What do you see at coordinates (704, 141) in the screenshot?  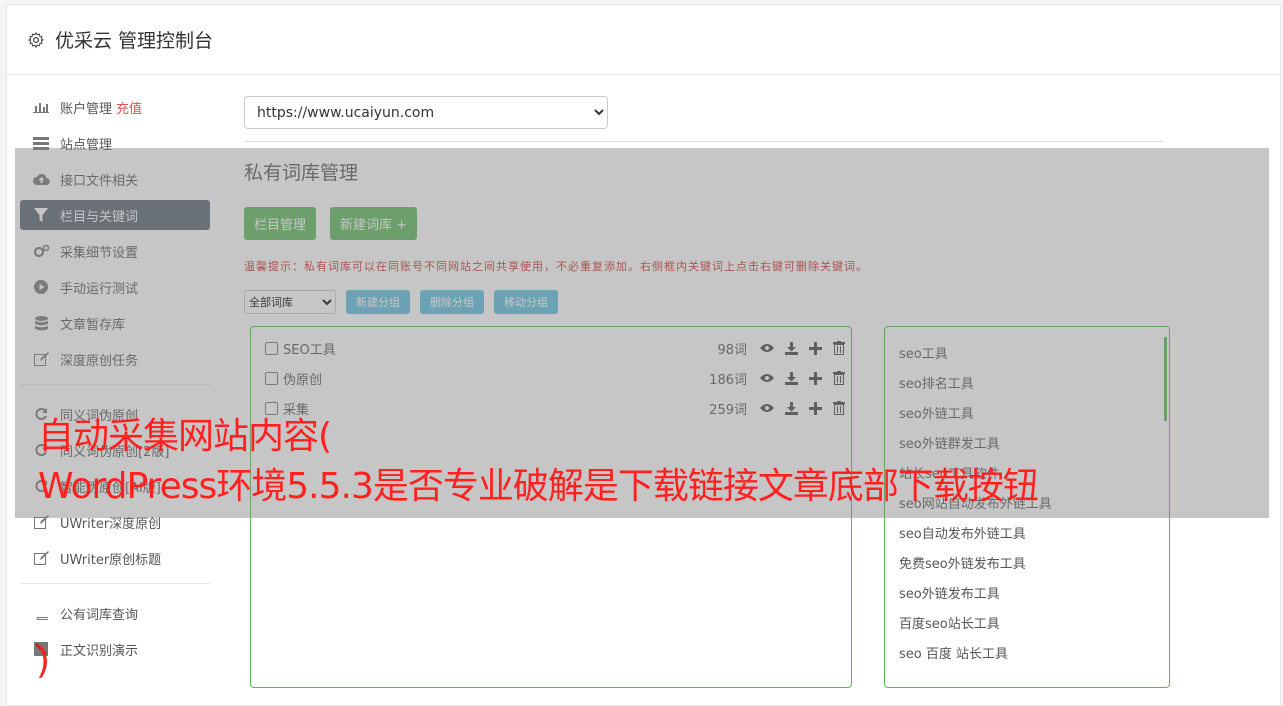 I see `divider` at bounding box center [704, 141].